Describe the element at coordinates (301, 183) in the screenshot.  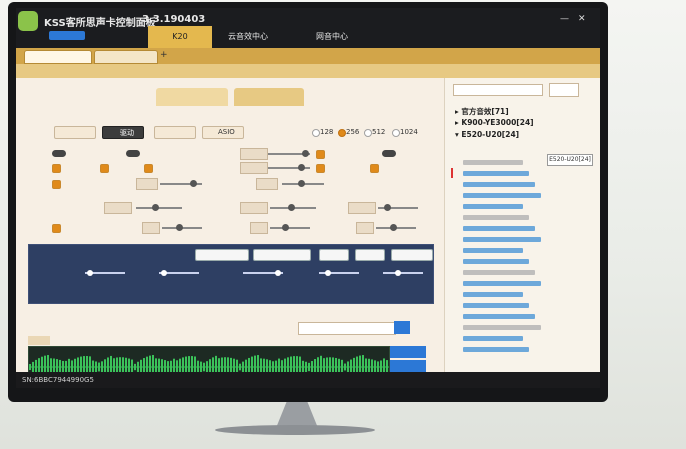
I see `settings-slider-2-knob` at that location.